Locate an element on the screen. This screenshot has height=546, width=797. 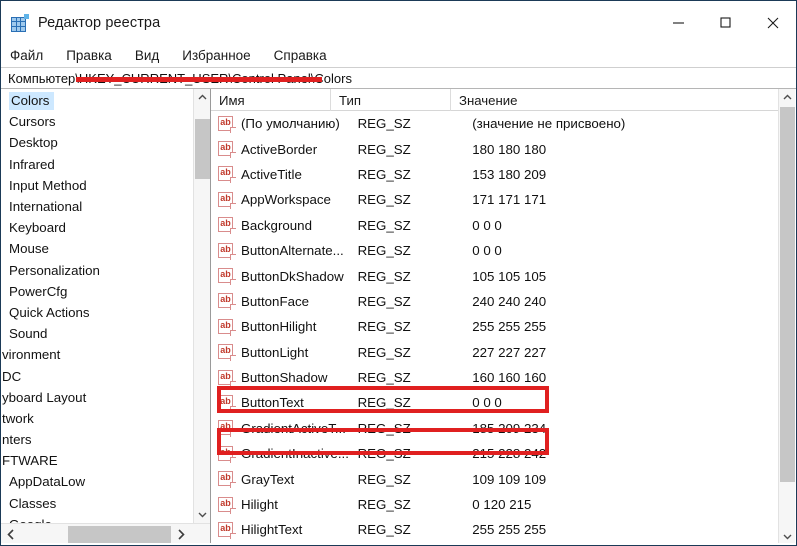
tree-item-label: Quick Actions is located at coordinates (49, 312).